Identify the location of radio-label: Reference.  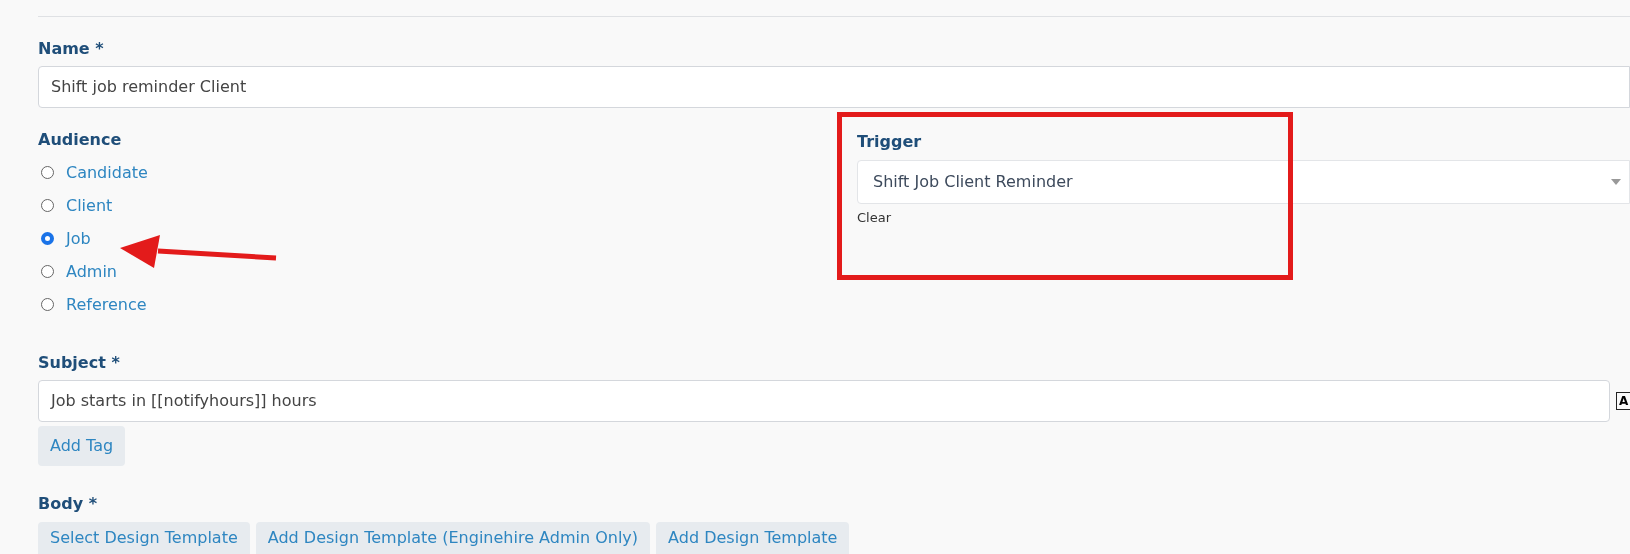
(106, 304).